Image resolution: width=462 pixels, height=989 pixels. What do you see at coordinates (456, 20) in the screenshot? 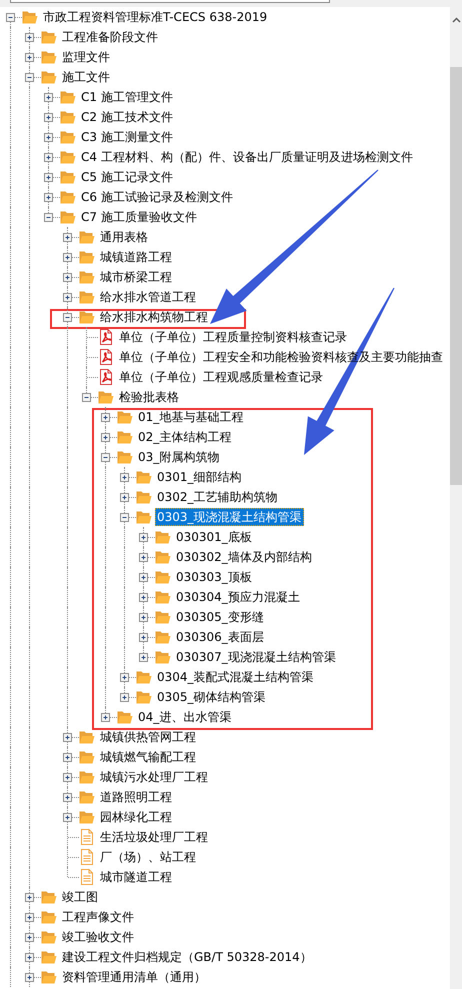
I see `scroll-up-icon` at bounding box center [456, 20].